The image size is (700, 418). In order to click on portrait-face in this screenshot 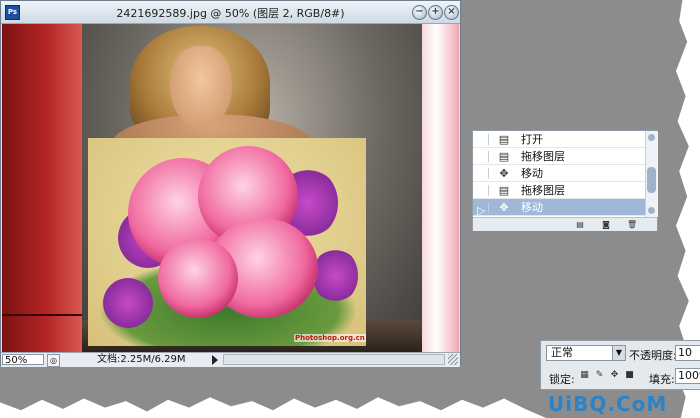, I will do `click(201, 87)`.